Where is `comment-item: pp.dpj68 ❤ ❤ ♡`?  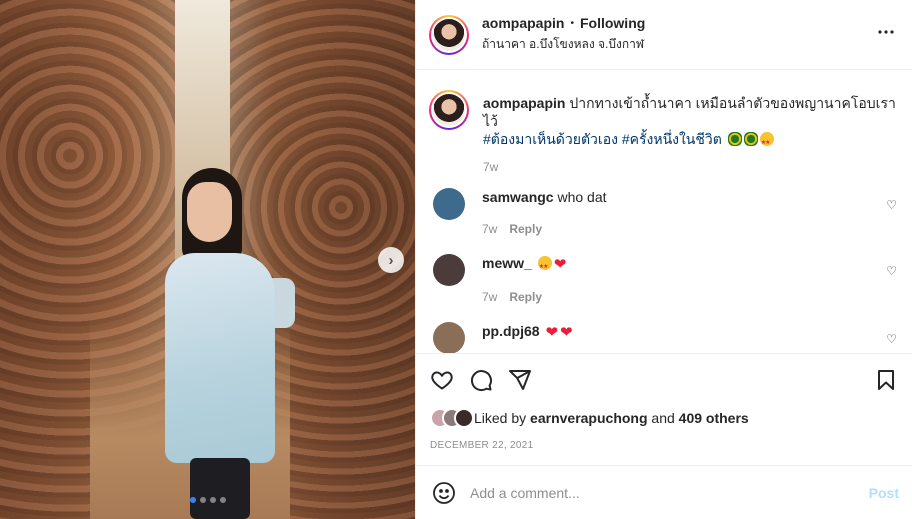 comment-item: pp.dpj68 ❤ ❤ ♡ is located at coordinates (664, 337).